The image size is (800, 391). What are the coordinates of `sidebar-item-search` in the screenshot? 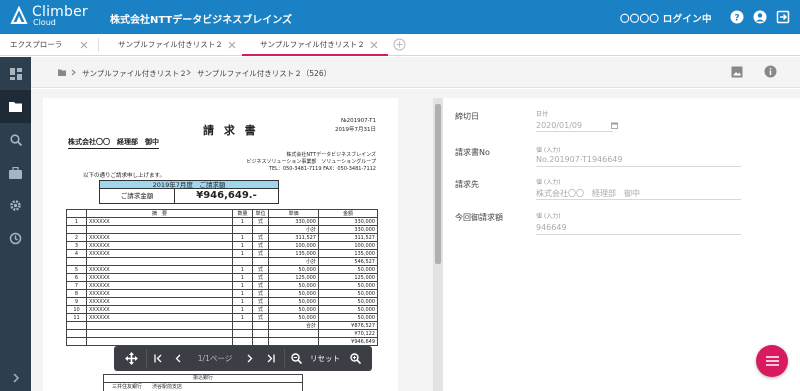 It's located at (15, 139).